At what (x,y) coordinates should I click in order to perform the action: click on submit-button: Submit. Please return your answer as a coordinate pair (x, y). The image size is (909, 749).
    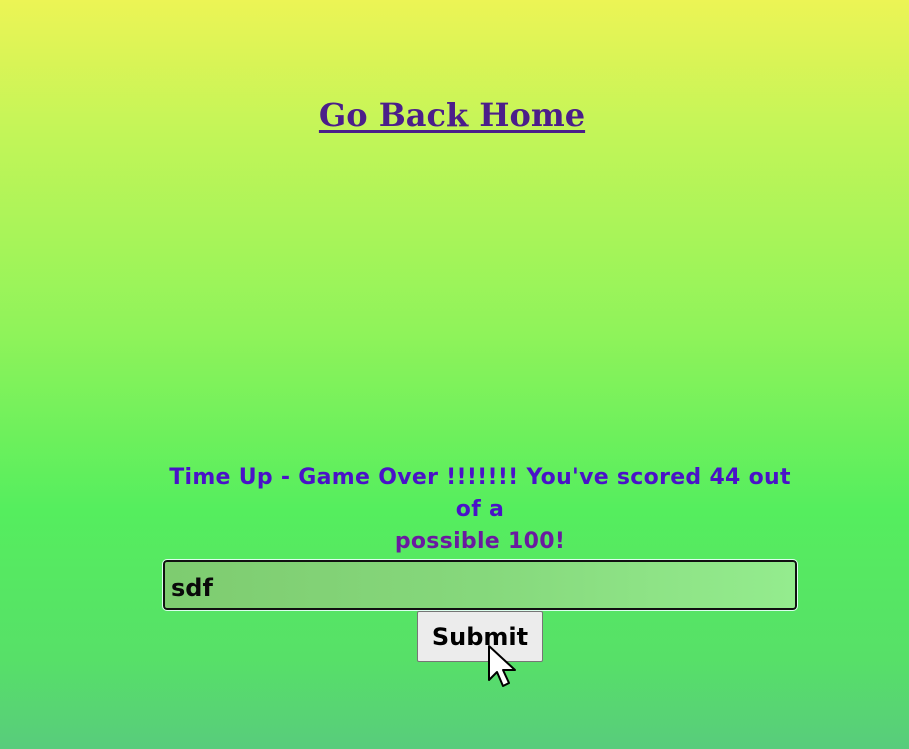
    Looking at the image, I should click on (480, 636).